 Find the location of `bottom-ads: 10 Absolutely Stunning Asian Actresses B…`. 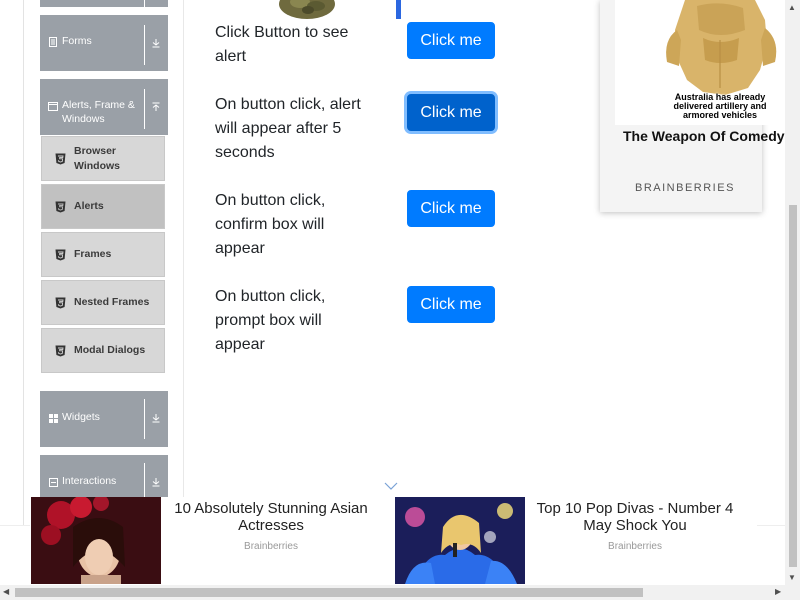

bottom-ads: 10 Absolutely Stunning Asian Actresses B… is located at coordinates (393, 540).